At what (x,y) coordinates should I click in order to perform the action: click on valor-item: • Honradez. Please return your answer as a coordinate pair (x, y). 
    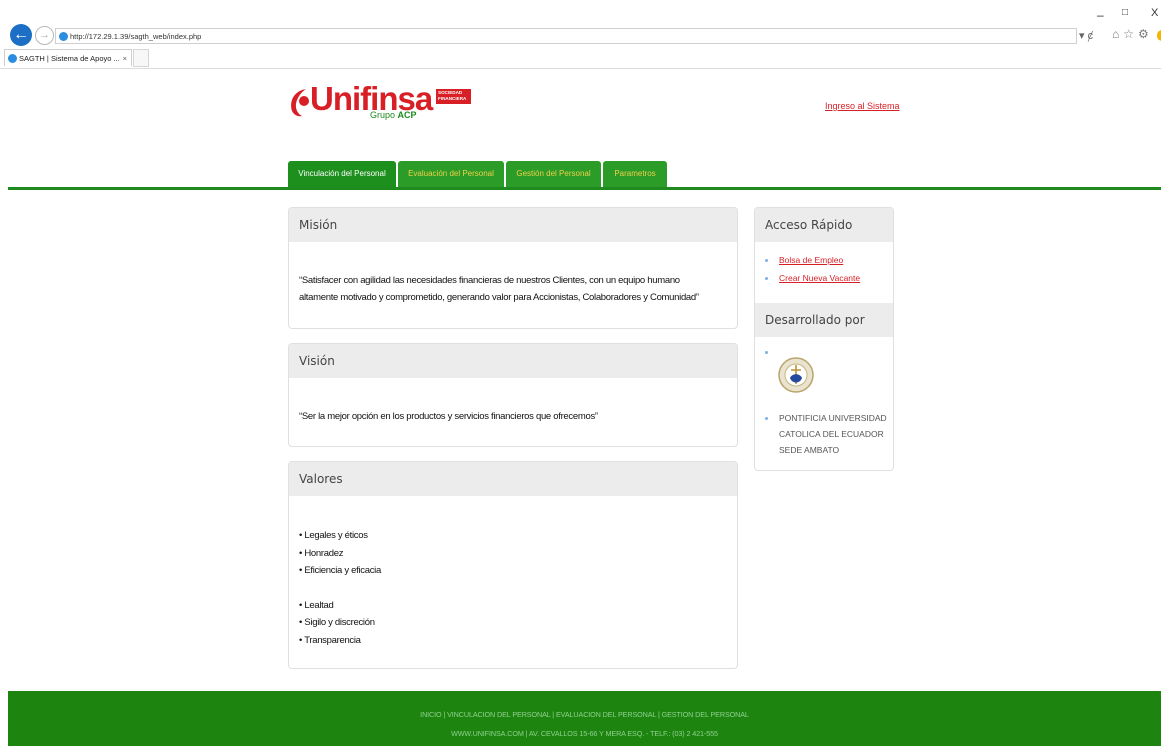
    Looking at the image, I should click on (321, 553).